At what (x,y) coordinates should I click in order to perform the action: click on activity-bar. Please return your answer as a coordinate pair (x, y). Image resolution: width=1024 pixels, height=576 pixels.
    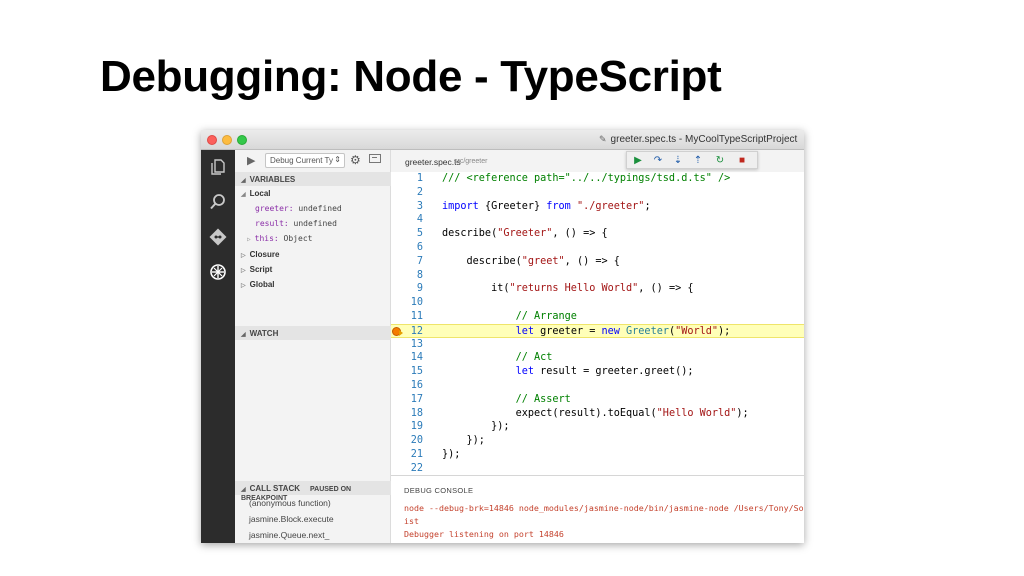
    Looking at the image, I should click on (218, 346).